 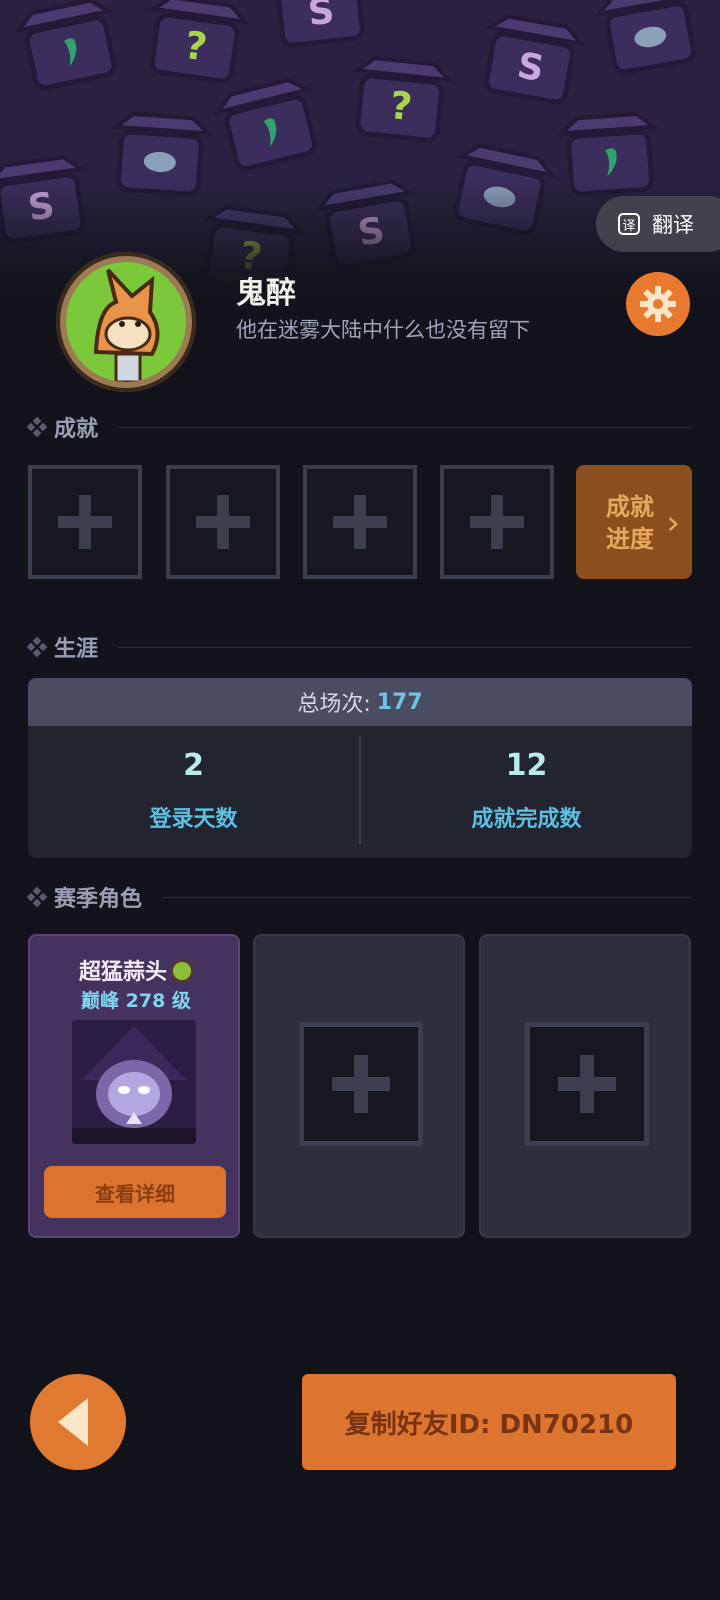 What do you see at coordinates (266, 293) in the screenshot?
I see `player-name: 鬼醉` at bounding box center [266, 293].